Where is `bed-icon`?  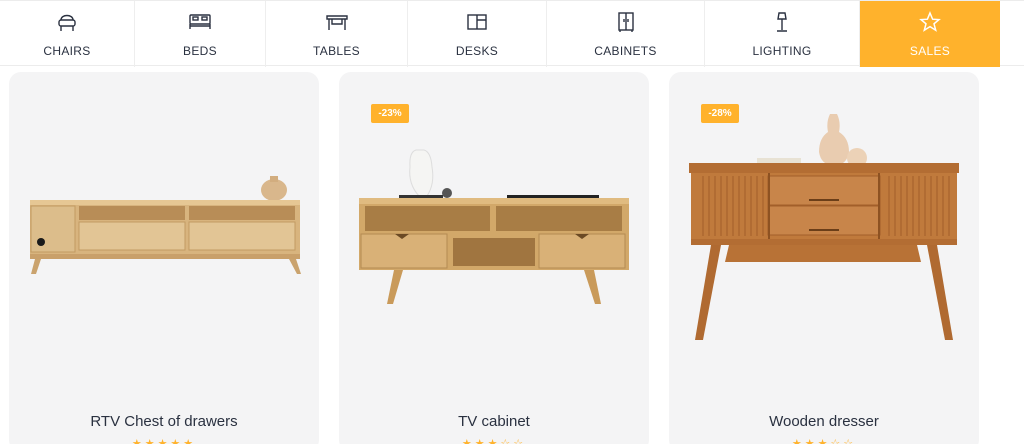
bed-icon is located at coordinates (200, 21).